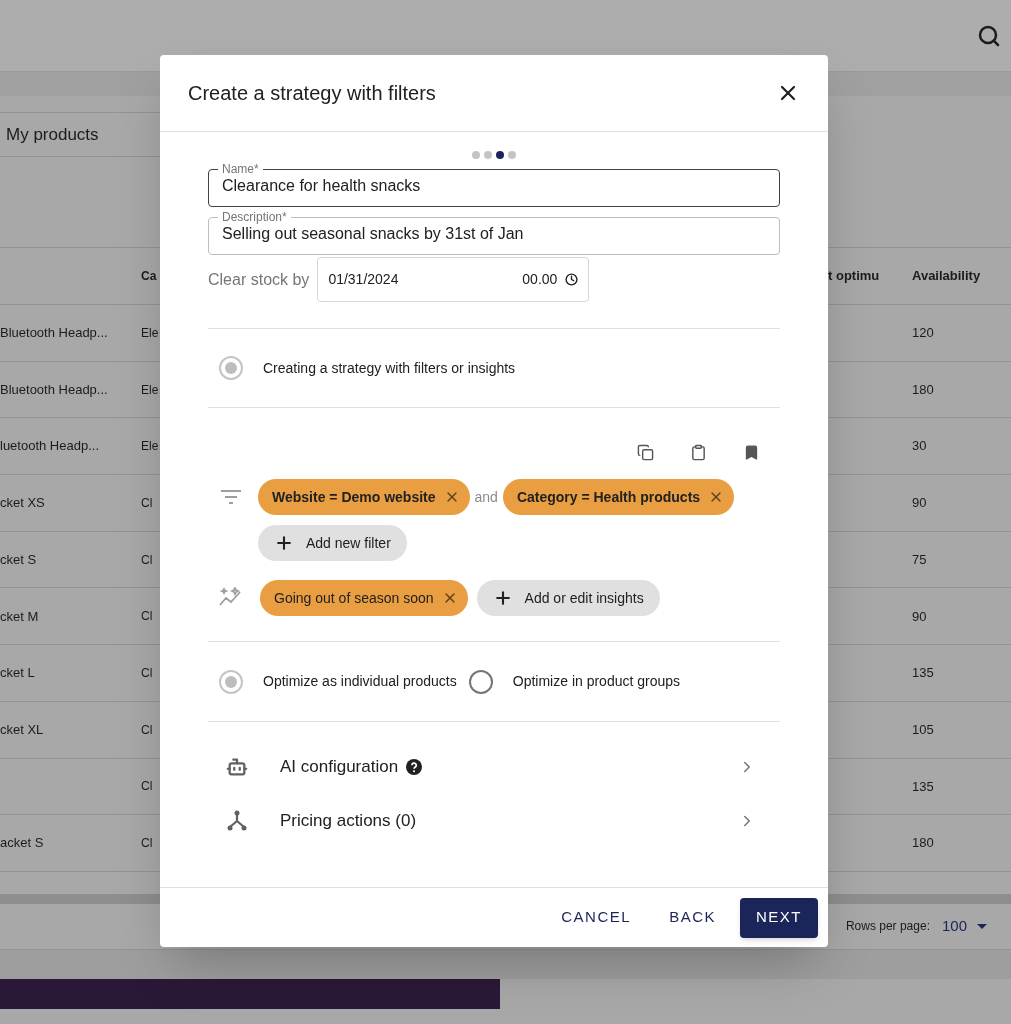  I want to click on table-cell-text: acket S, so click(22, 843).